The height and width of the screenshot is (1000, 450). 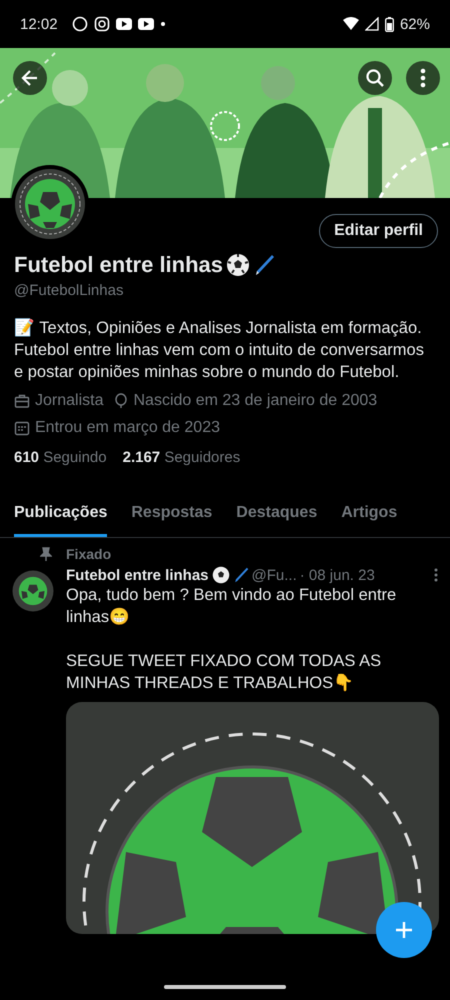 I want to click on profile-tab: Destaques, so click(x=277, y=515).